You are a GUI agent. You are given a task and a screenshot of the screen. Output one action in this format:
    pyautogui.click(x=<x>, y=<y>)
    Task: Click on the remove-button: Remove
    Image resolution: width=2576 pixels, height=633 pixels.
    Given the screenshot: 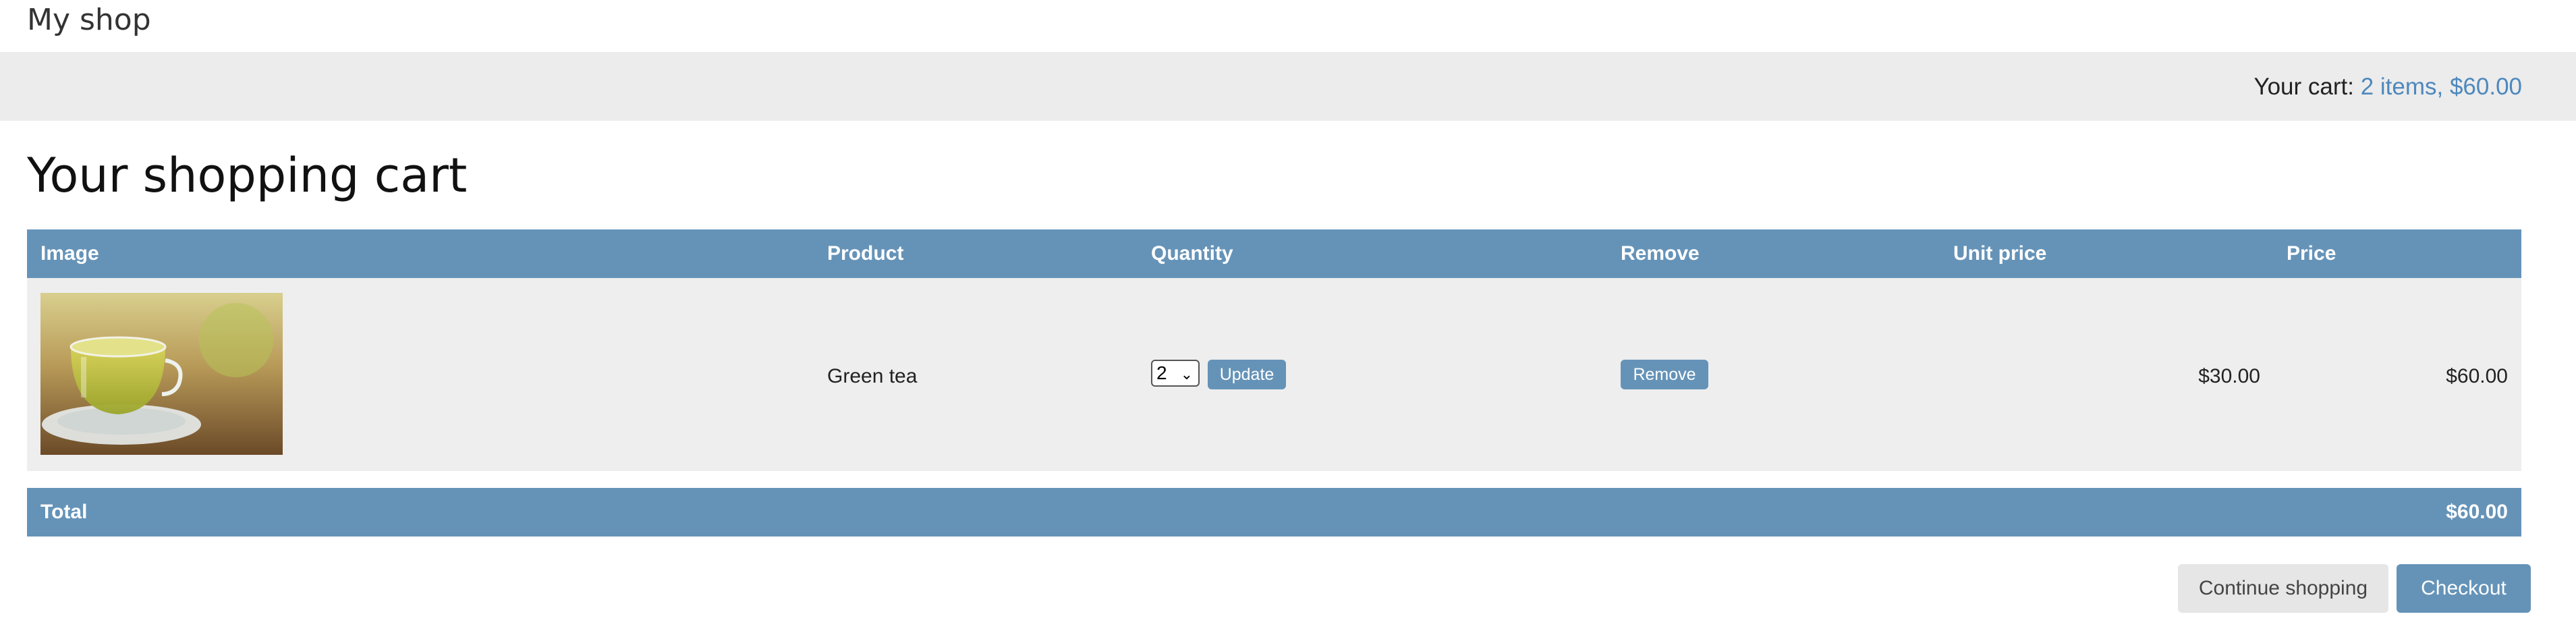 What is the action you would take?
    pyautogui.click(x=1664, y=374)
    